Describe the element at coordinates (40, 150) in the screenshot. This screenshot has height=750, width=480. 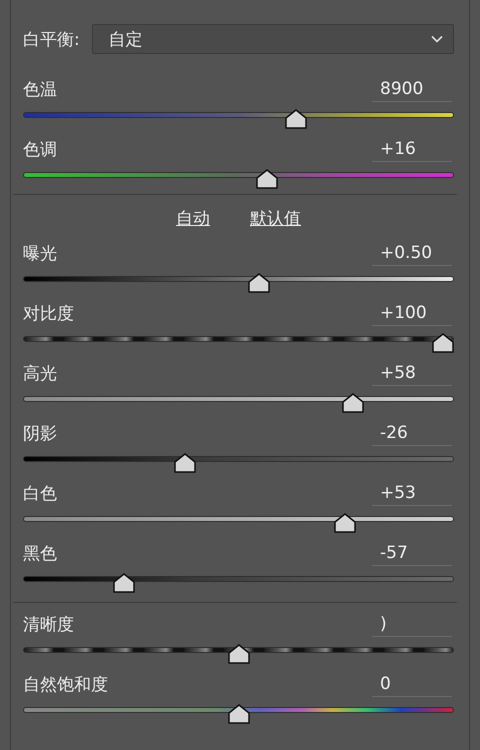
I see `slider-label: 色调` at that location.